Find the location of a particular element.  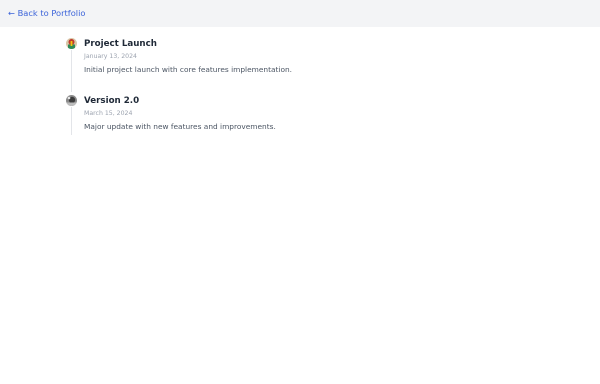

project-launch-thumbnail-icon is located at coordinates (71, 43).